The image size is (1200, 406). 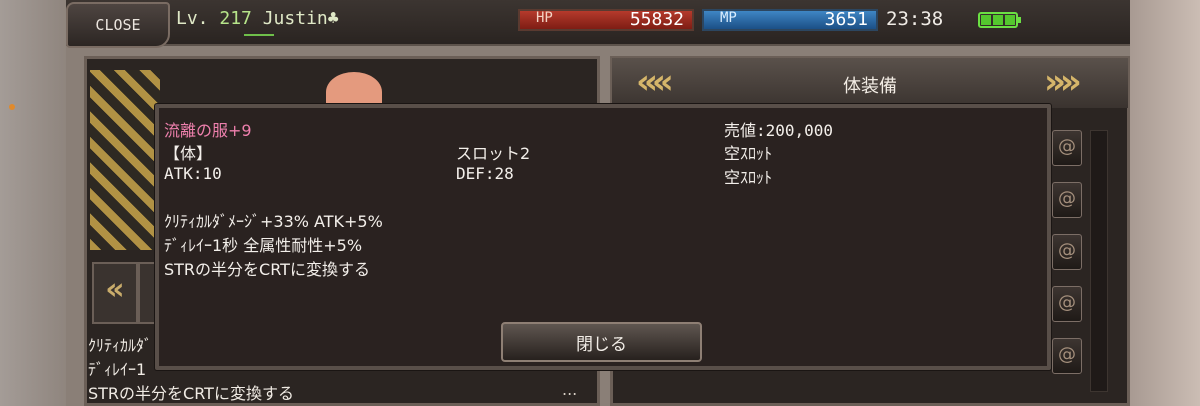 I want to click on close-button: CLOSE, so click(x=118, y=25).